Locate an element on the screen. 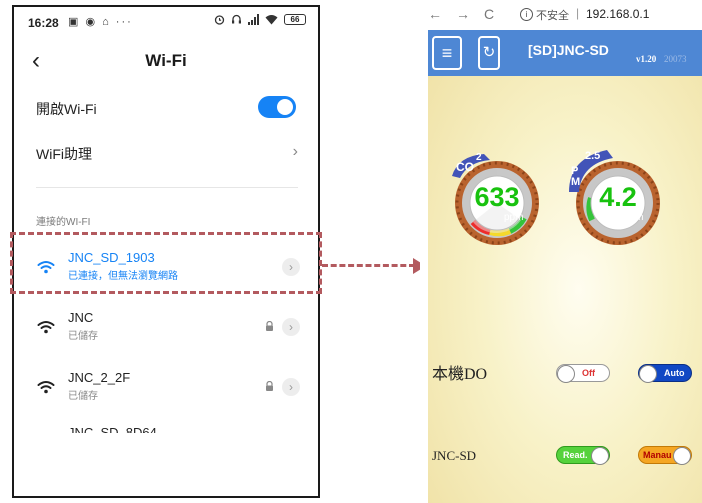 The image size is (702, 503). co2-gauge: CO 2 633 ppm is located at coordinates (497, 200).